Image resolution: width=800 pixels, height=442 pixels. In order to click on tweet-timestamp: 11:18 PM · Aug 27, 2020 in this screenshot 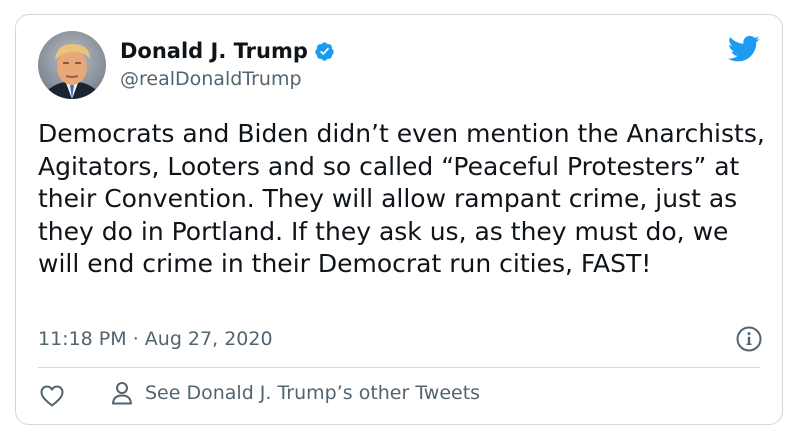, I will do `click(155, 339)`.